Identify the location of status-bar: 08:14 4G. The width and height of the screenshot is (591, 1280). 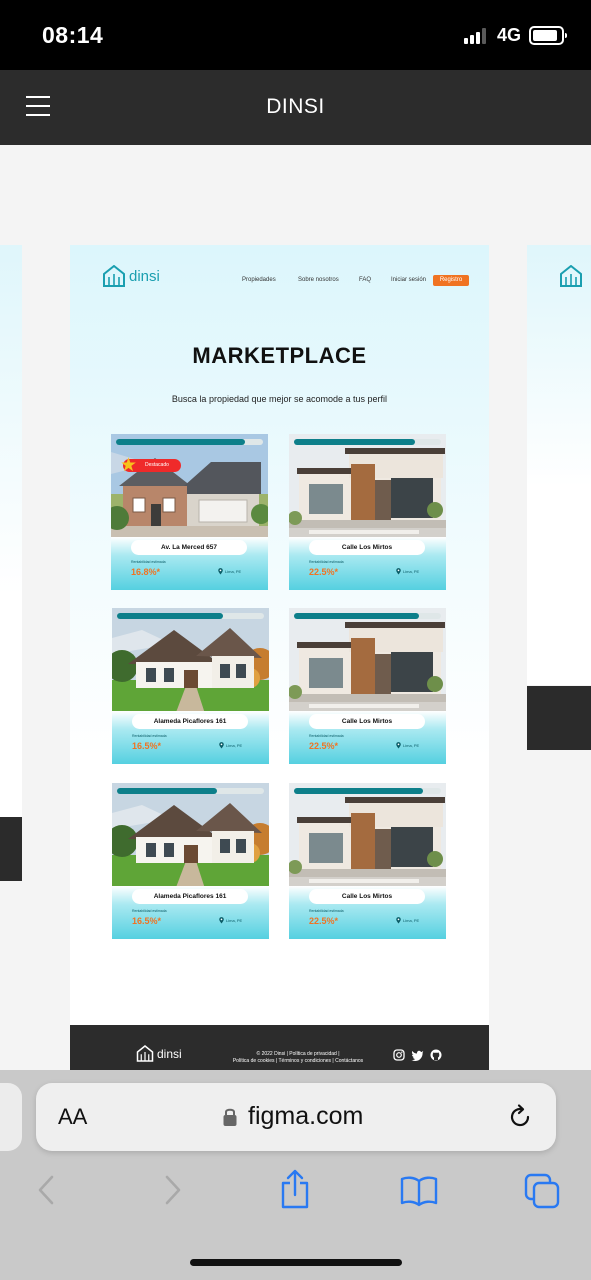
(295, 35).